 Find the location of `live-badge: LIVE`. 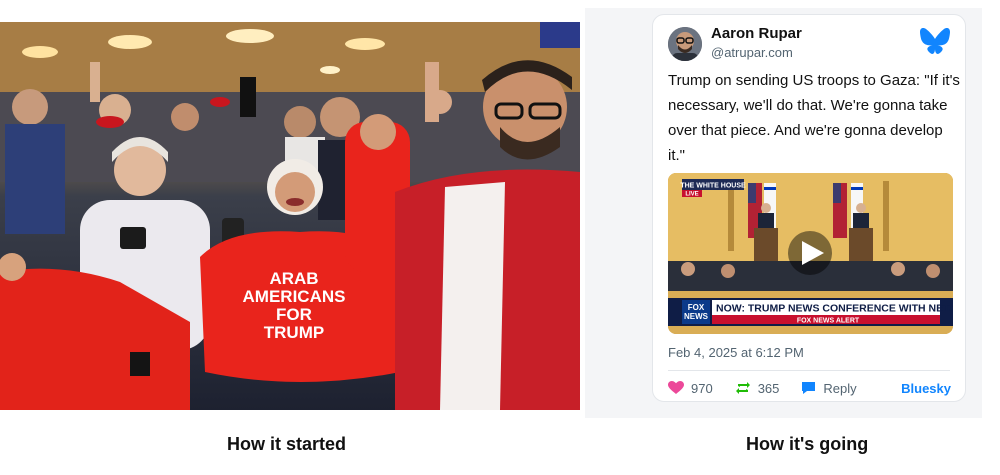

live-badge: LIVE is located at coordinates (691, 195).